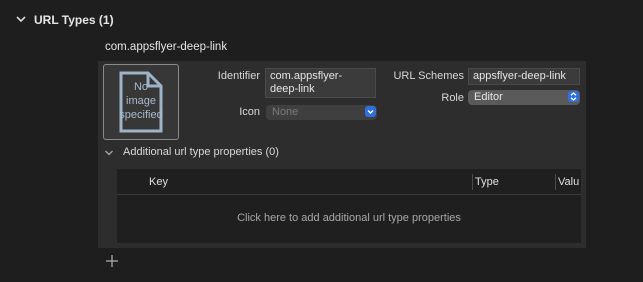 Image resolution: width=643 pixels, height=282 pixels. I want to click on section-title: URL Types (1), so click(74, 20).